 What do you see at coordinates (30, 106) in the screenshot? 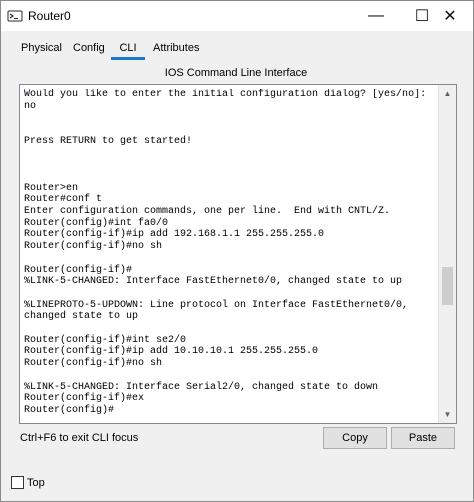
I see `console-line: no` at bounding box center [30, 106].